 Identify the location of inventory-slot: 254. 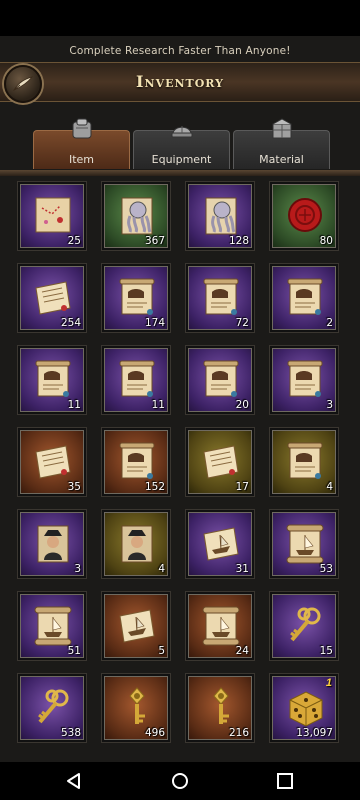
(52, 298).